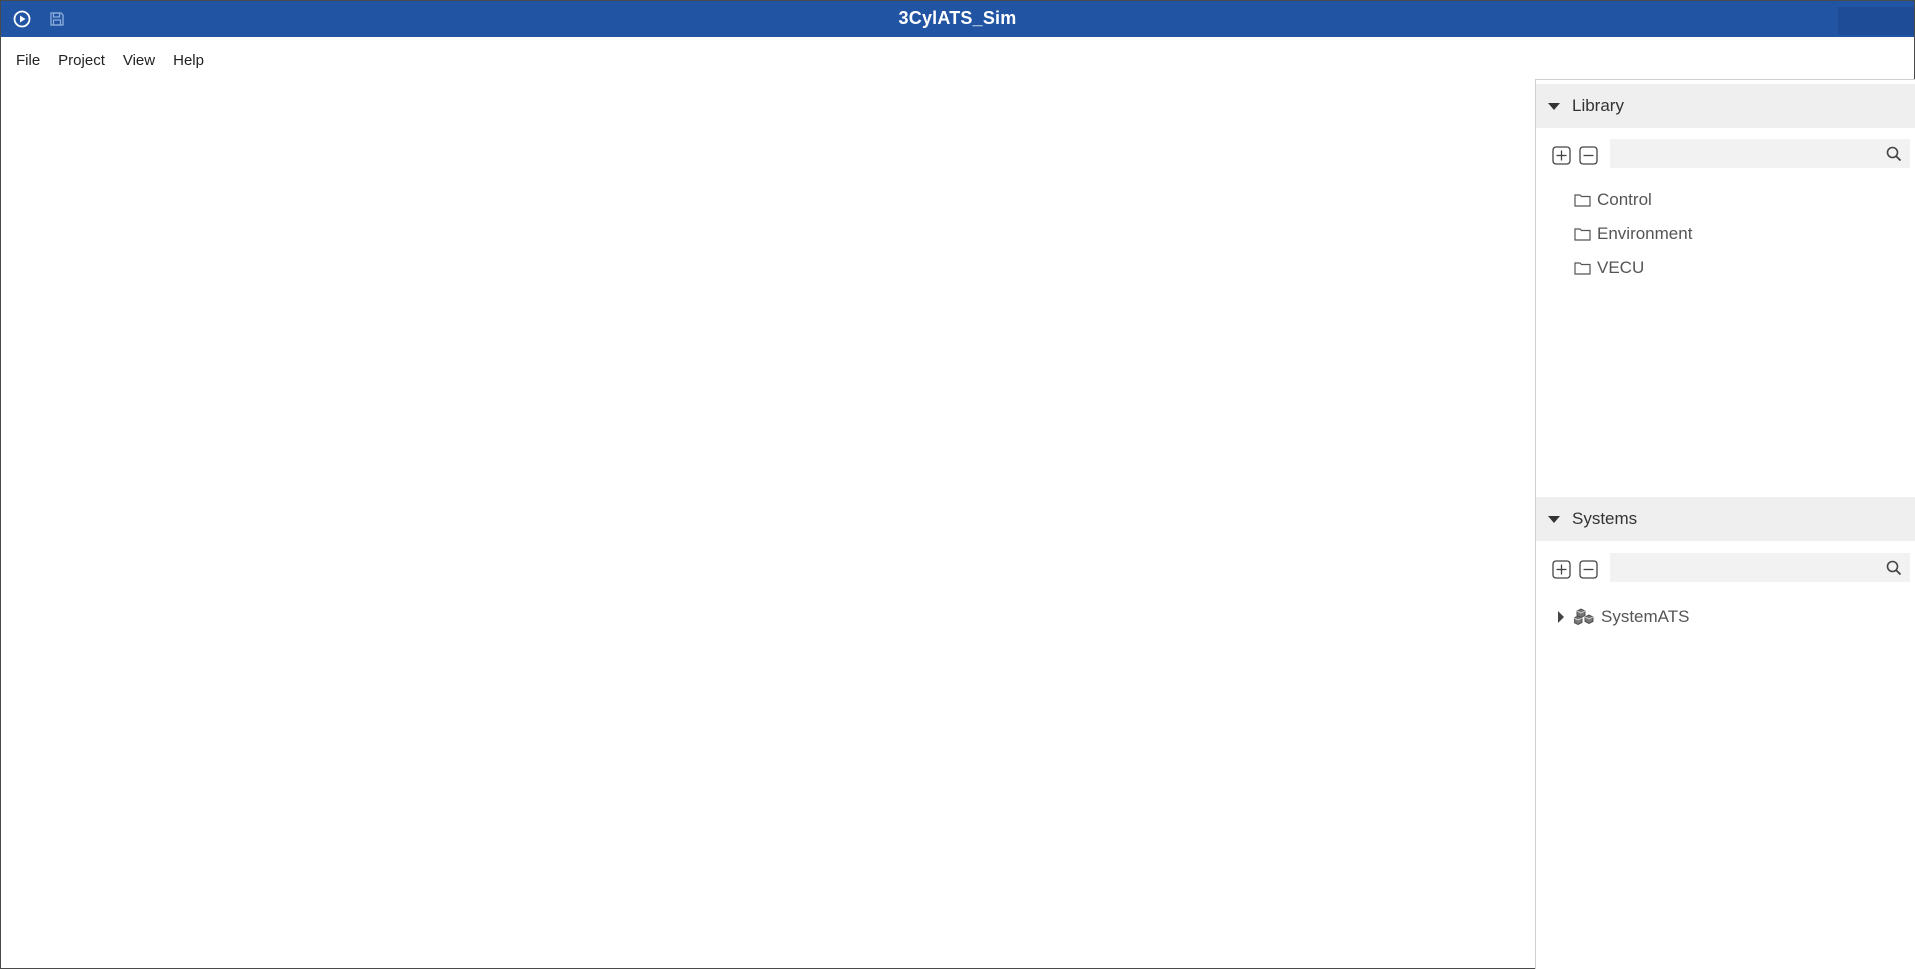  I want to click on systems-item-systemats: SystemATS, so click(1623, 617).